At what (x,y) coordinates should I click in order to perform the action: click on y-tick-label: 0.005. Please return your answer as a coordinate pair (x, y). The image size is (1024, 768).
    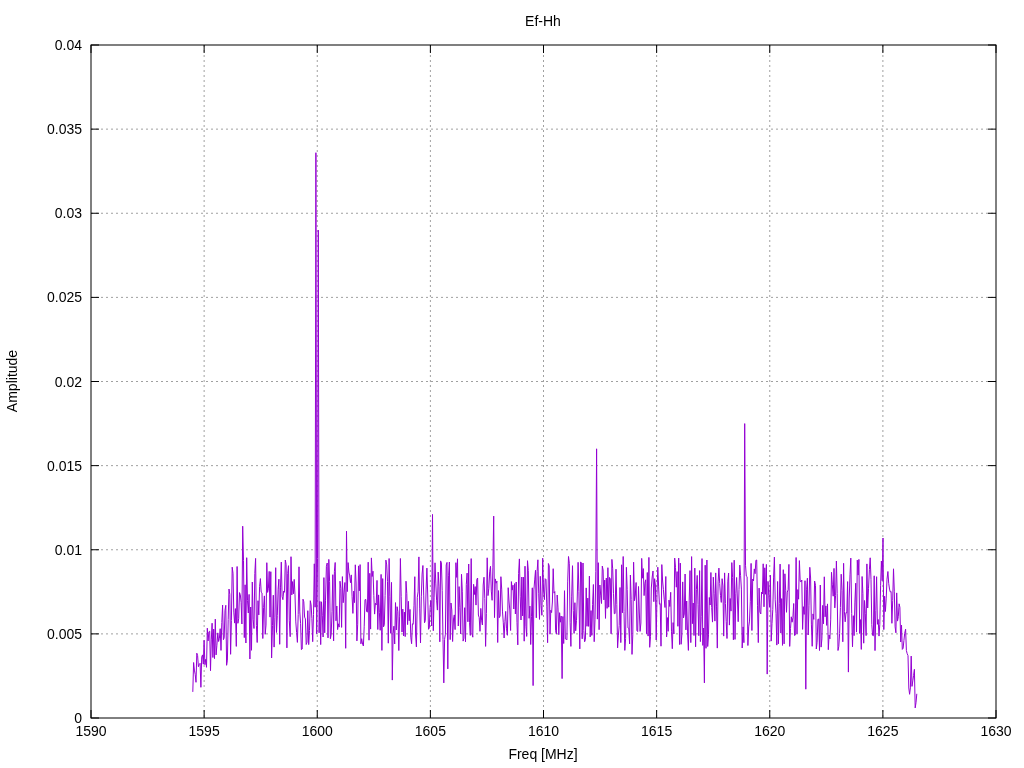
    Looking at the image, I should click on (64, 633).